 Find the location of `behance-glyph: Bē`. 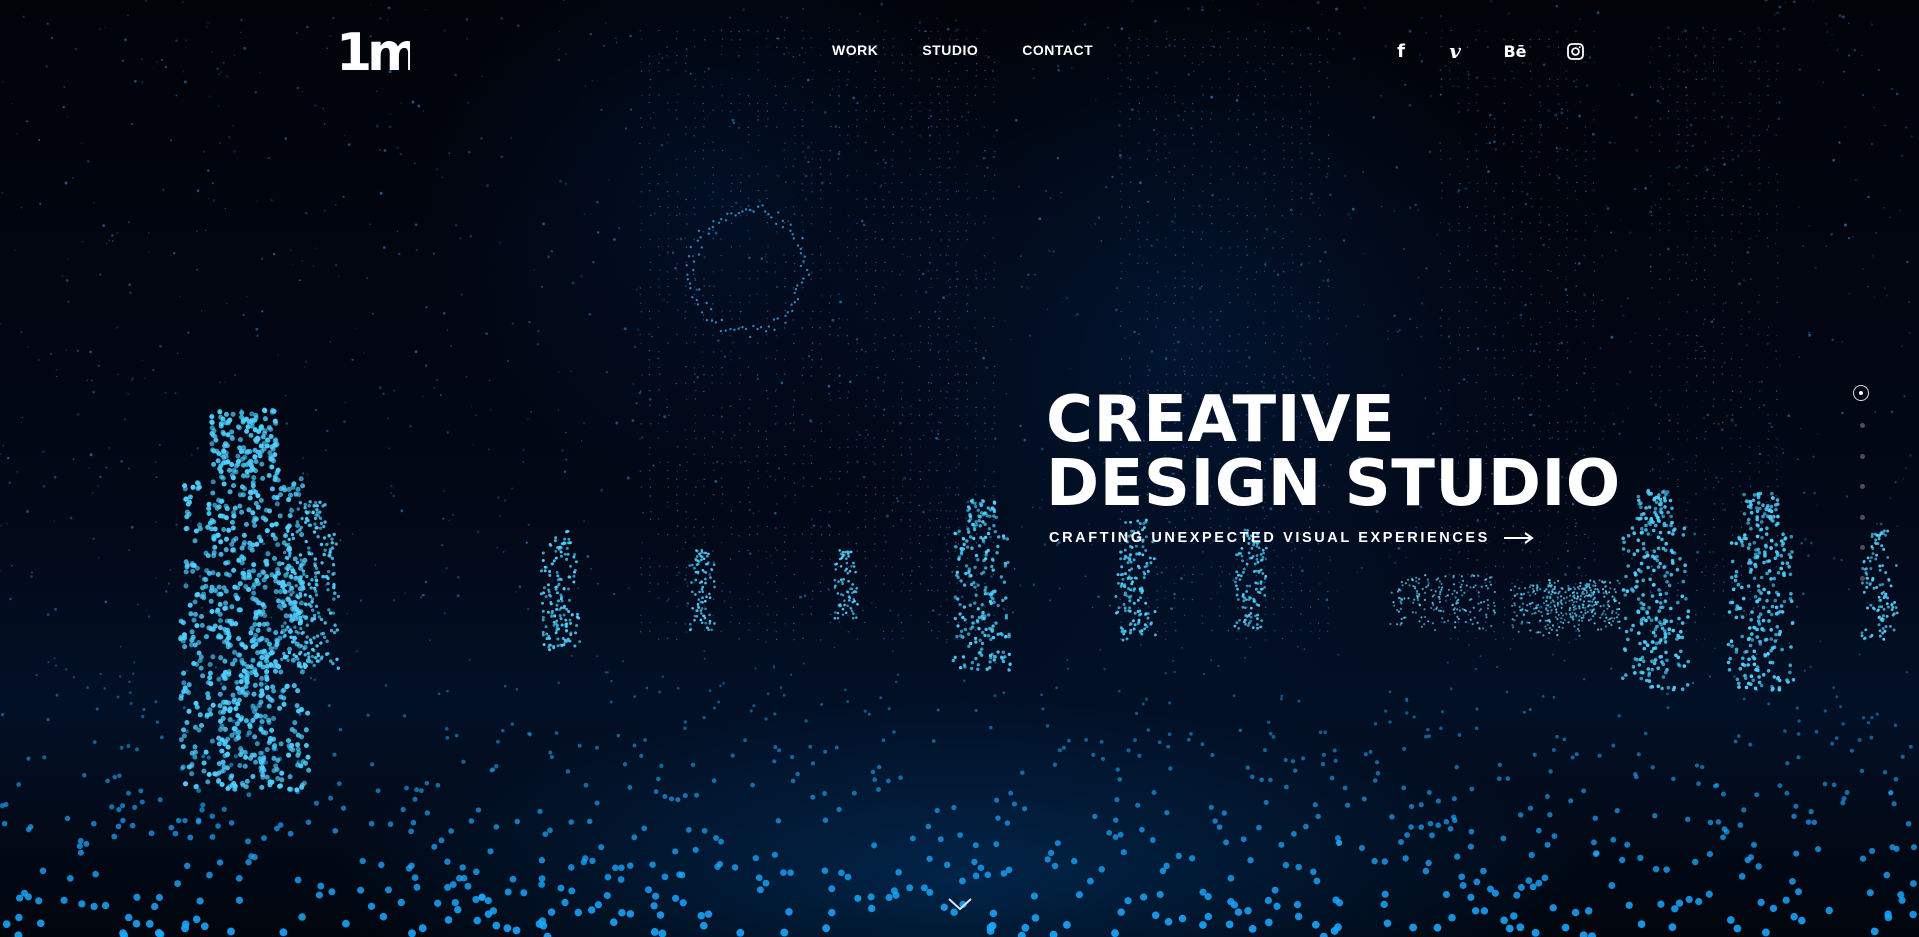

behance-glyph: Bē is located at coordinates (1515, 51).